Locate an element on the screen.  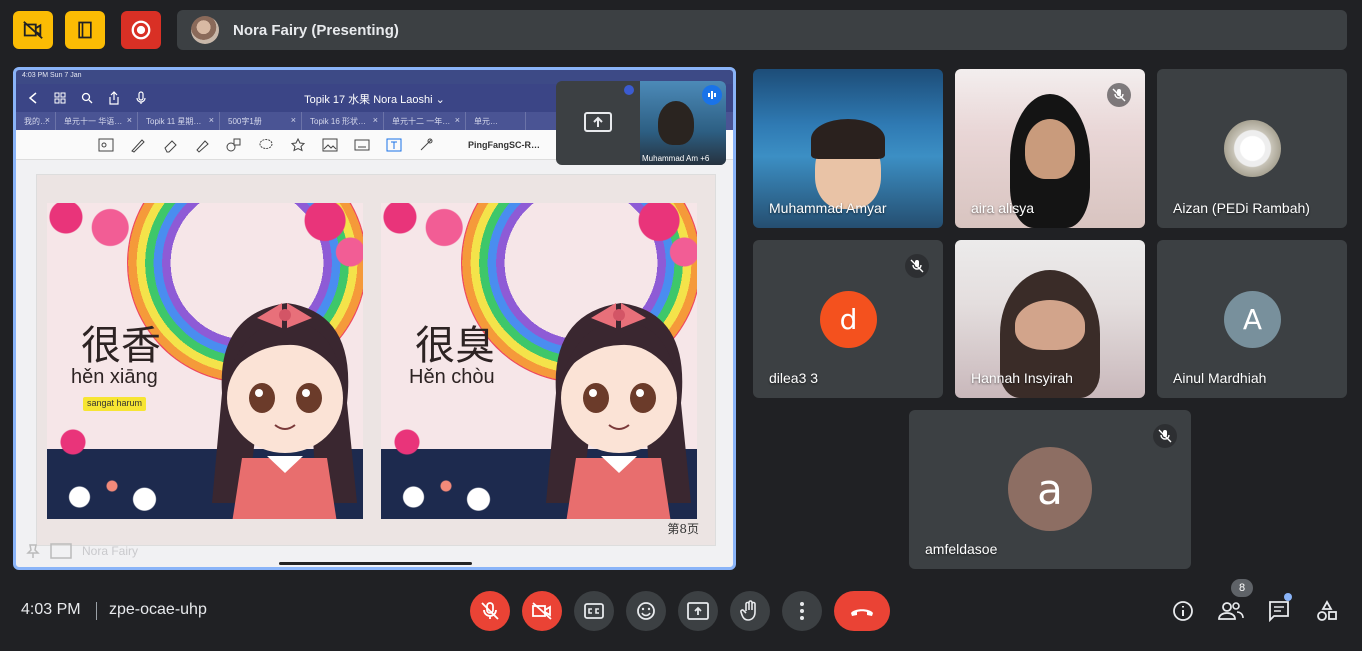
doc-tab: 单元十二 一年… × is located at coordinates (425, 121).